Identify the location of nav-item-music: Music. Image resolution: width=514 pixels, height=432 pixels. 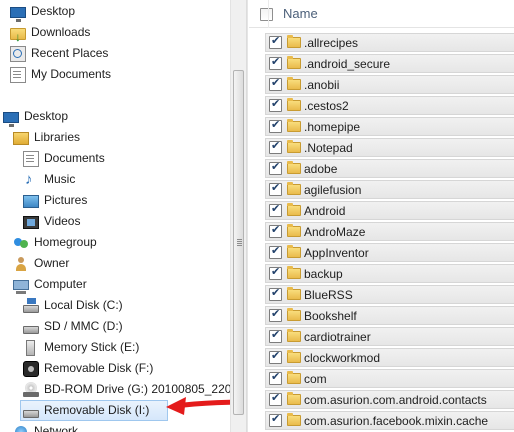
(49, 179).